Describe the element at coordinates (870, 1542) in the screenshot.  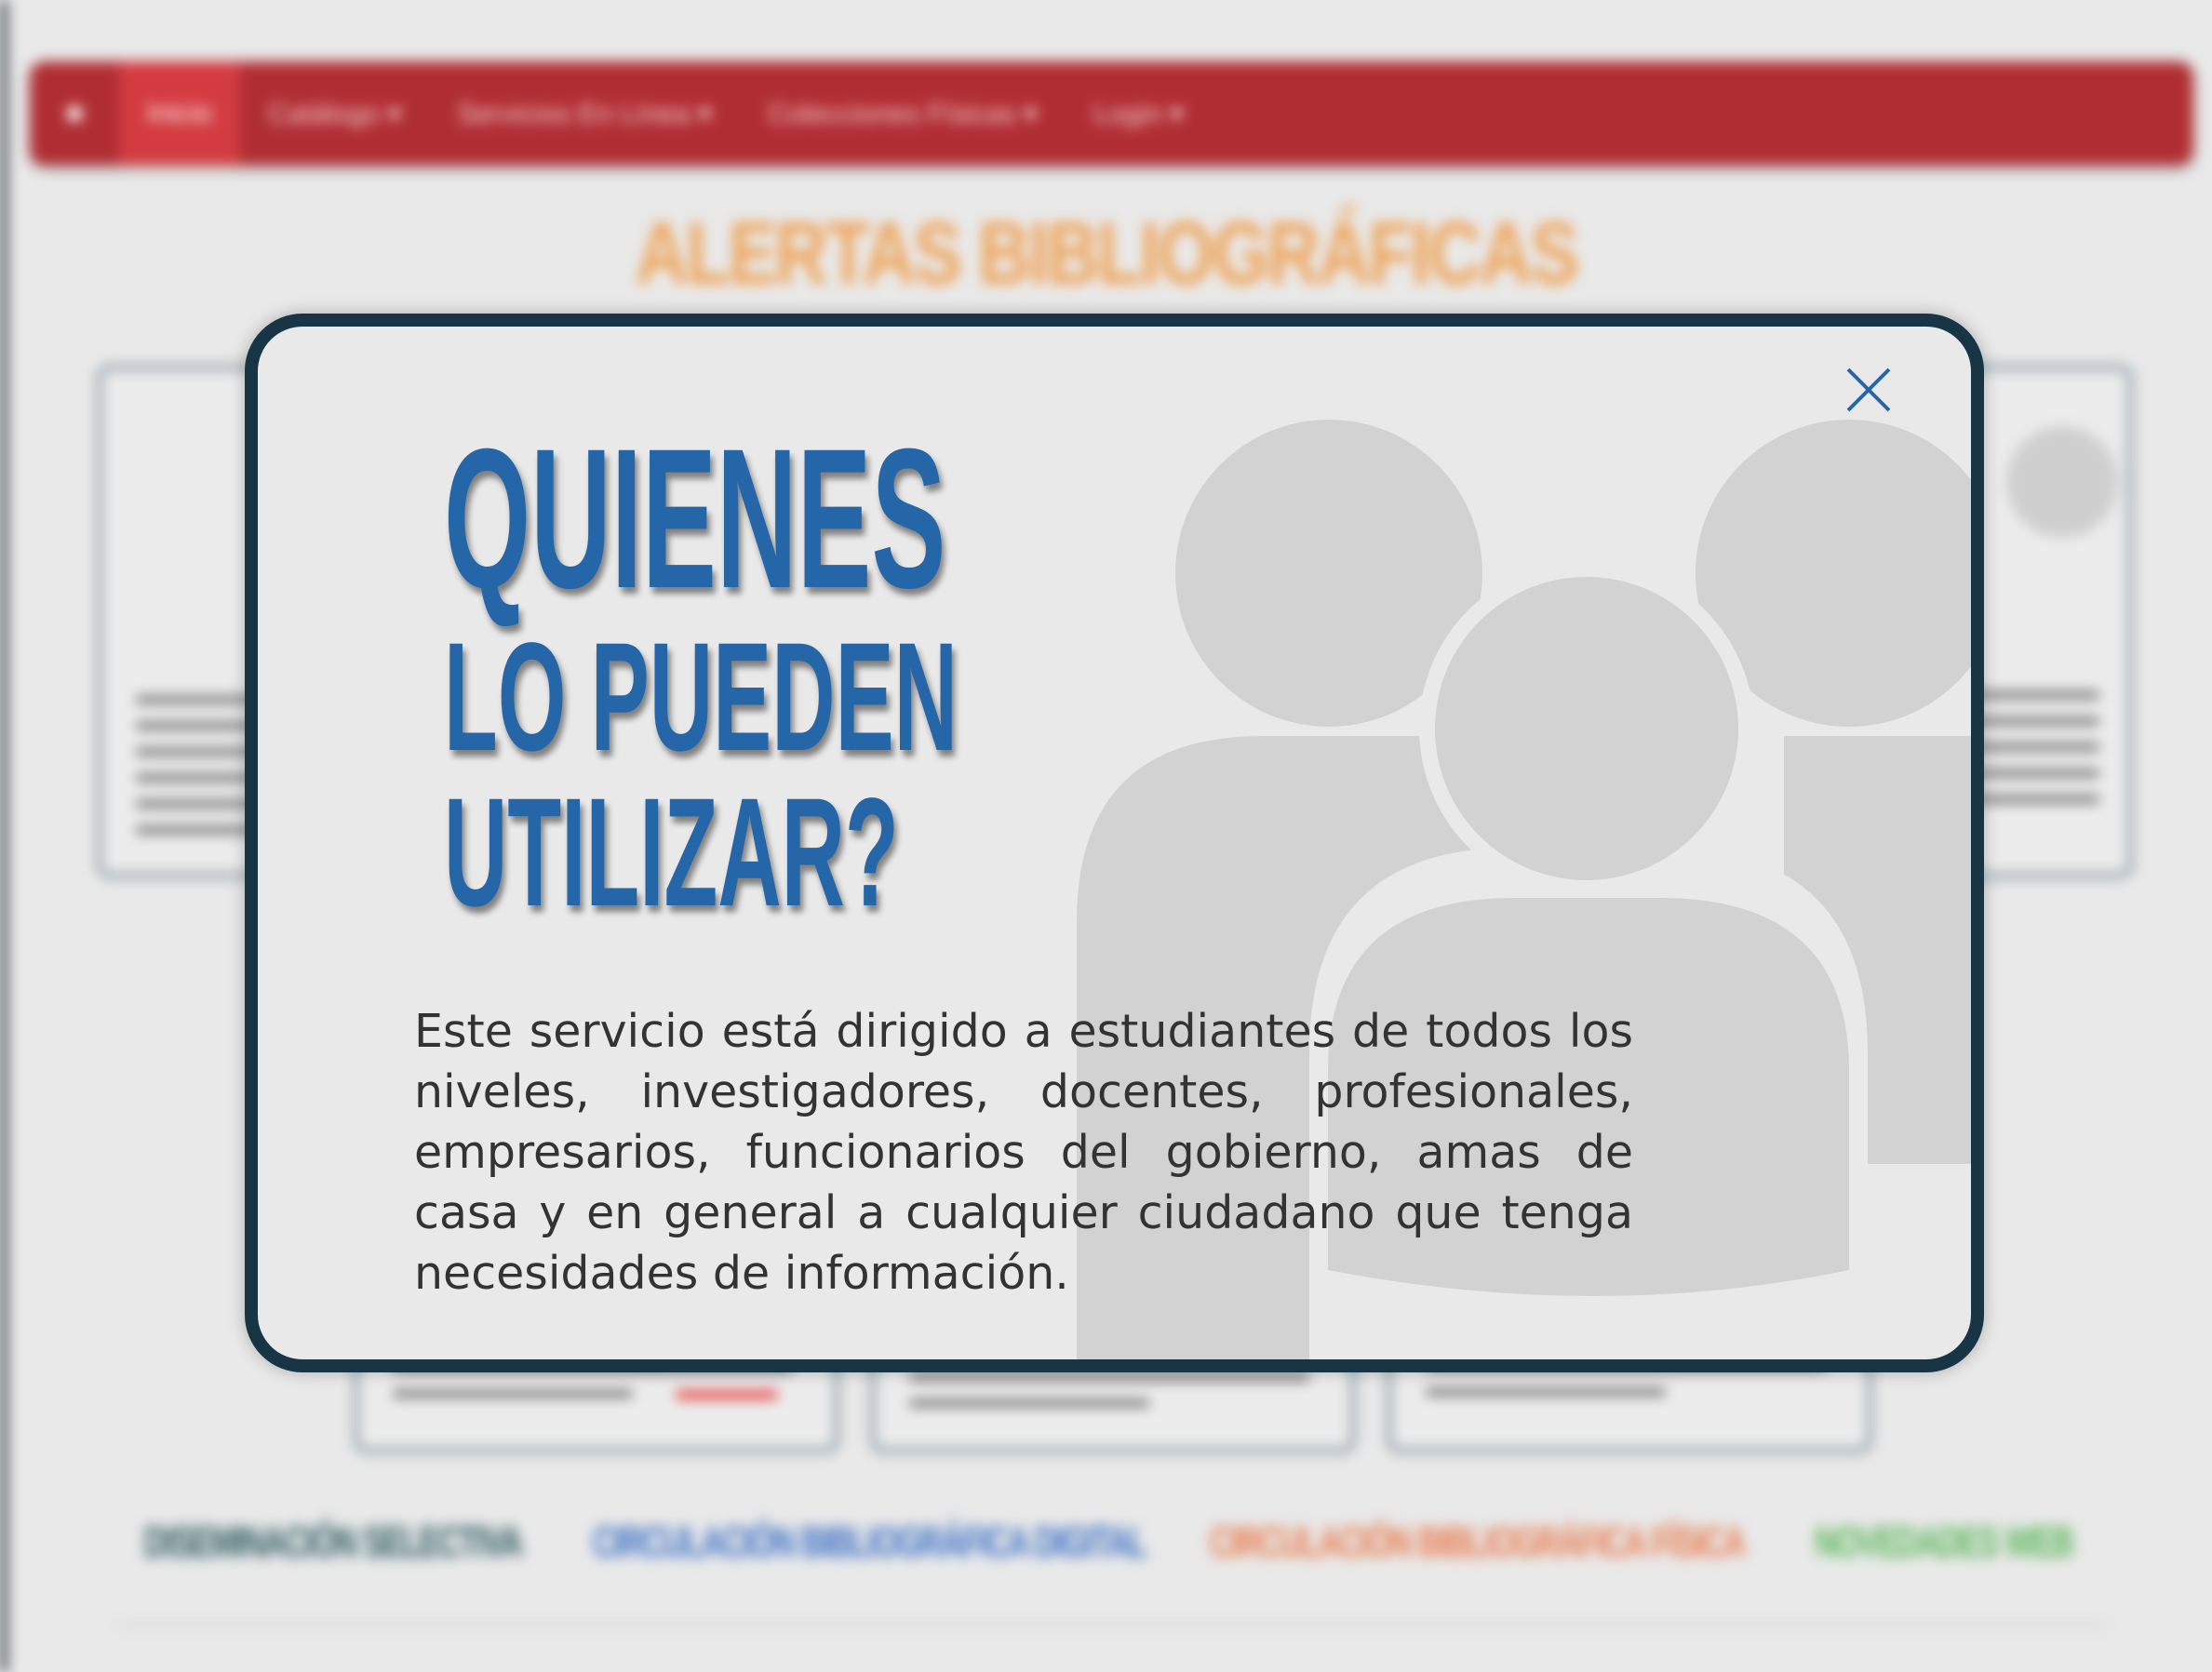
I see `link-circulacion-digital: CIRCULACIÓN BIBLIOGRÁFICA DIGITAL` at that location.